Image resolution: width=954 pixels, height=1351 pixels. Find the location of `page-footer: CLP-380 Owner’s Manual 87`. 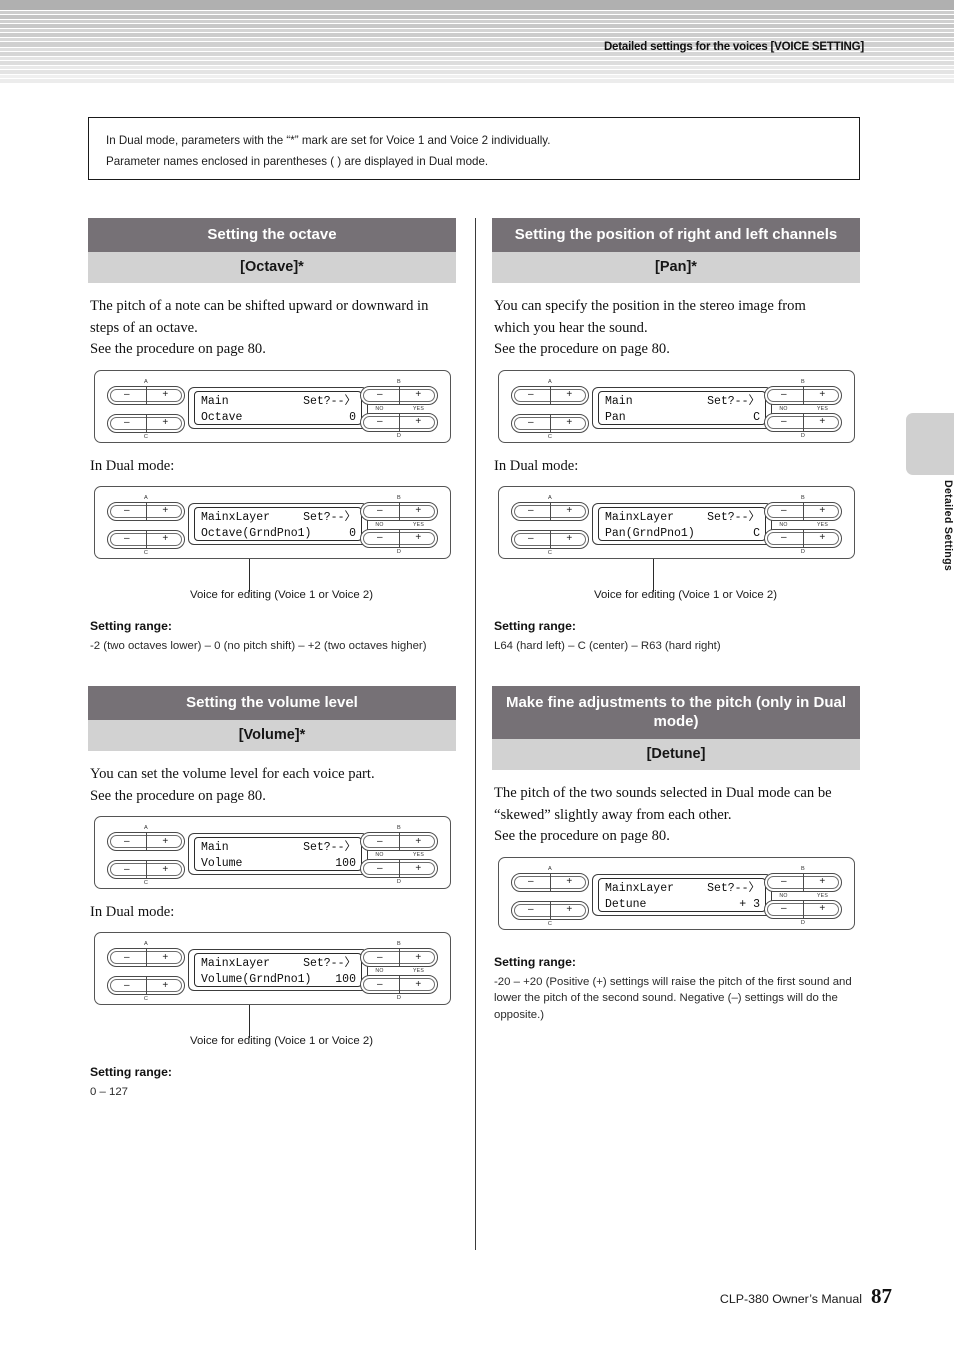

page-footer: CLP-380 Owner’s Manual 87 is located at coordinates (806, 1296).